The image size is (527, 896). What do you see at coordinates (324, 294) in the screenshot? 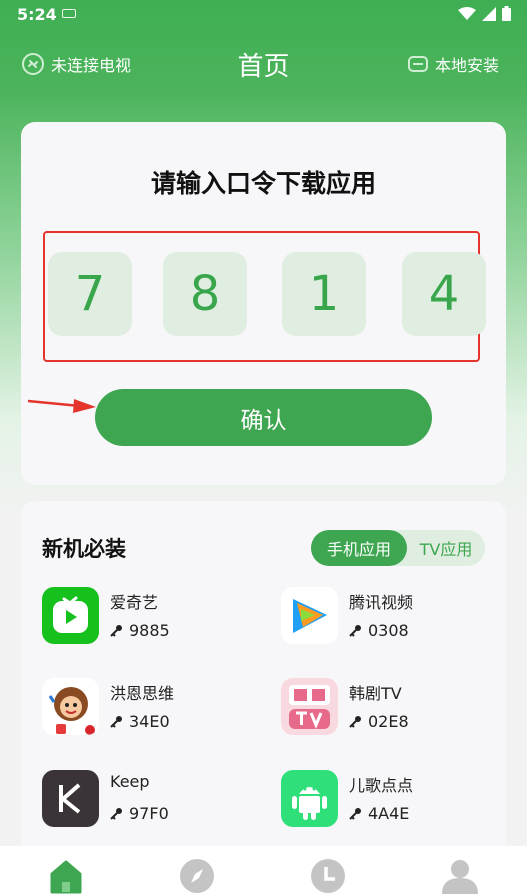
I see `code-digit-3: 1` at bounding box center [324, 294].